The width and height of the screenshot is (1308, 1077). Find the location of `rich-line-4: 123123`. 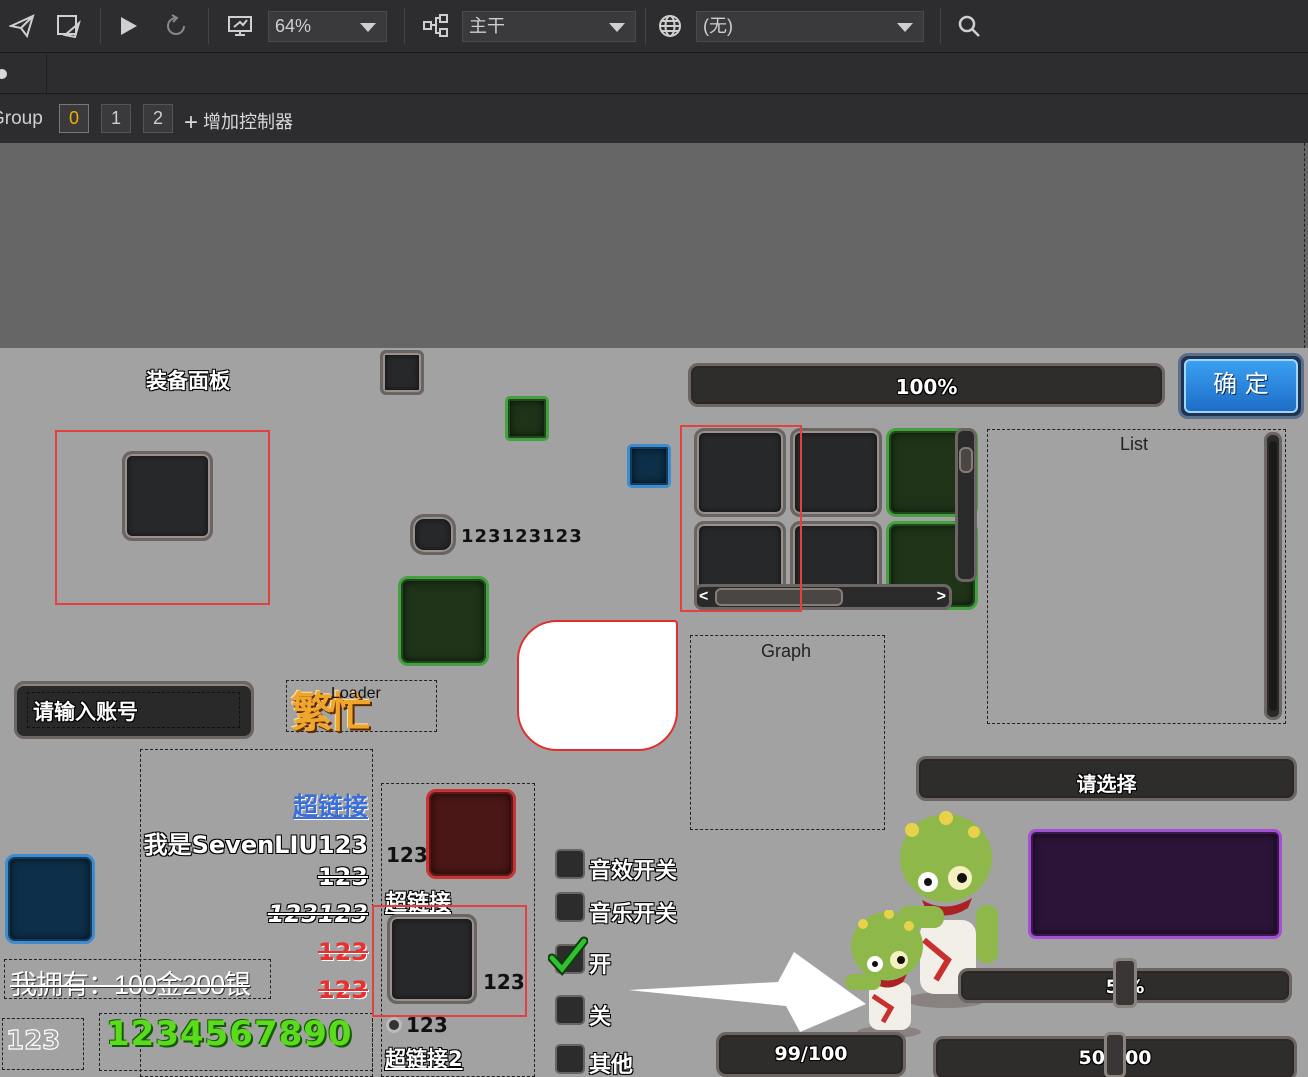

rich-line-4: 123123 is located at coordinates (317, 914).